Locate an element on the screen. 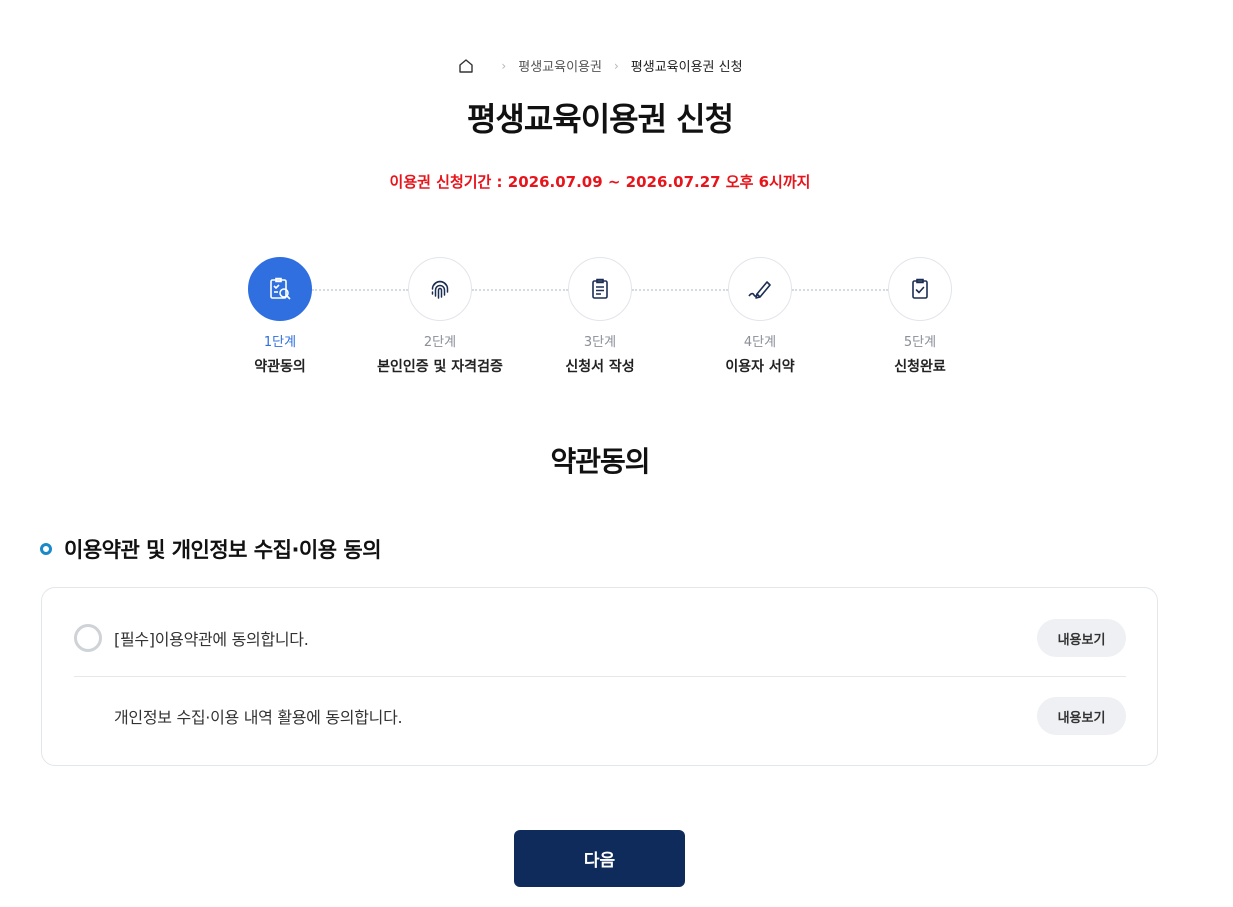 The width and height of the screenshot is (1233, 907). clipboard-check-icon is located at coordinates (920, 289).